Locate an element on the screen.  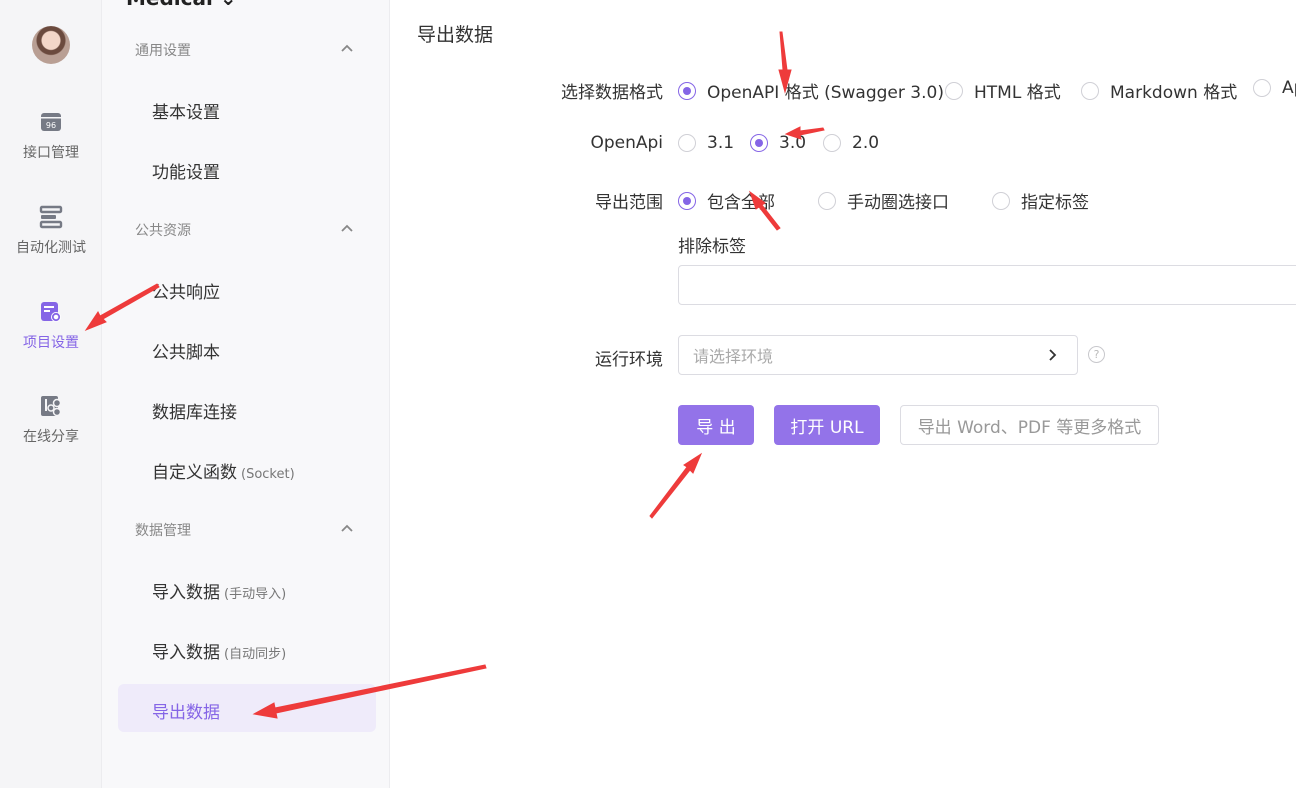
sidebar-item-note: (Socket) is located at coordinates (268, 474).